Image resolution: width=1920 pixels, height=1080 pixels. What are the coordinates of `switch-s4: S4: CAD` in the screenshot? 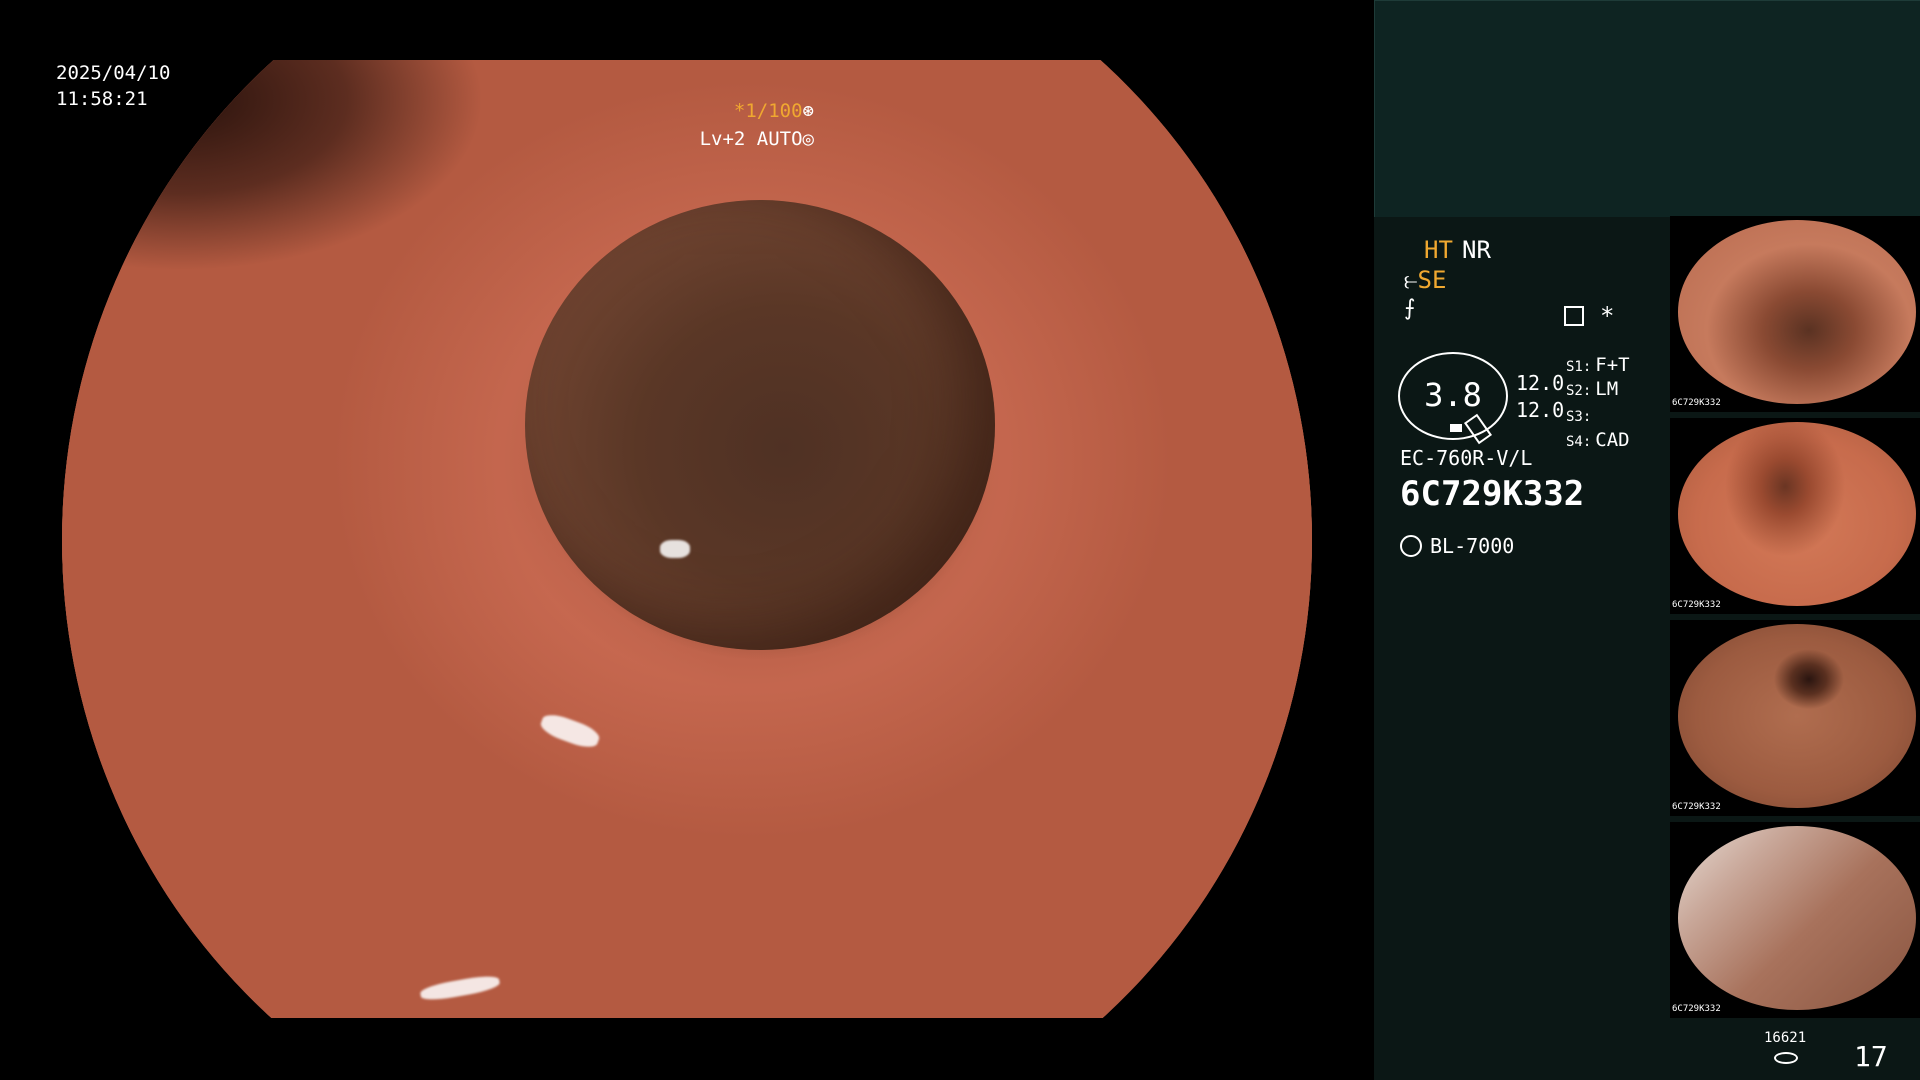 It's located at (1598, 440).